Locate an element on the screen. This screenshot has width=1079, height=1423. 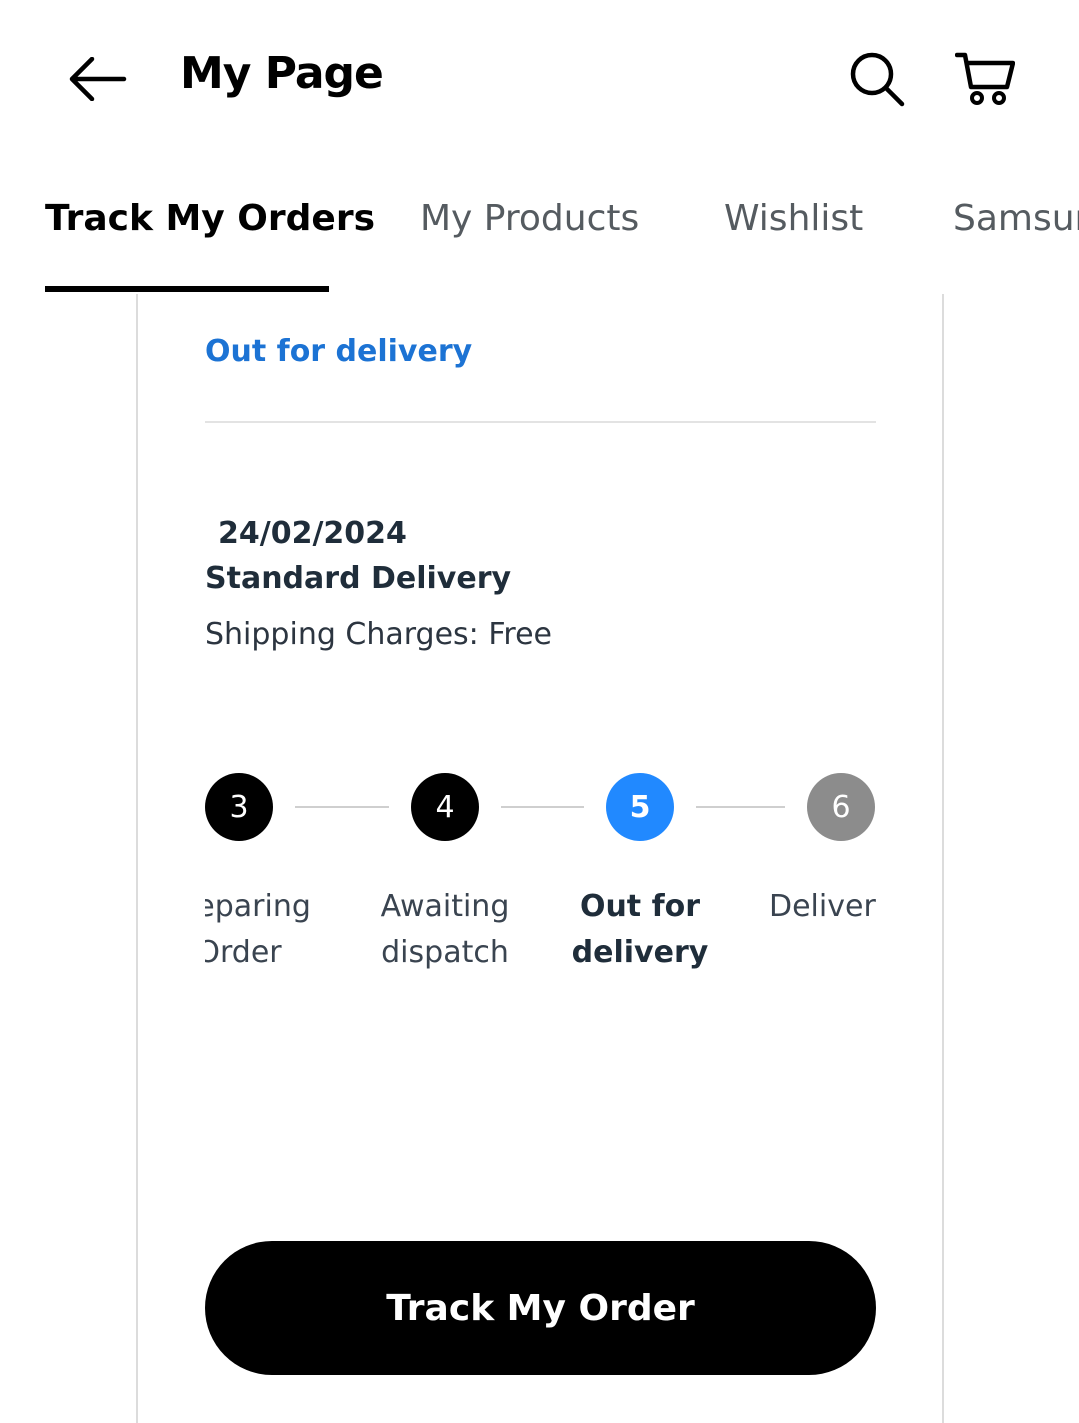
tab-wishlist: Wishlist is located at coordinates (793, 218).